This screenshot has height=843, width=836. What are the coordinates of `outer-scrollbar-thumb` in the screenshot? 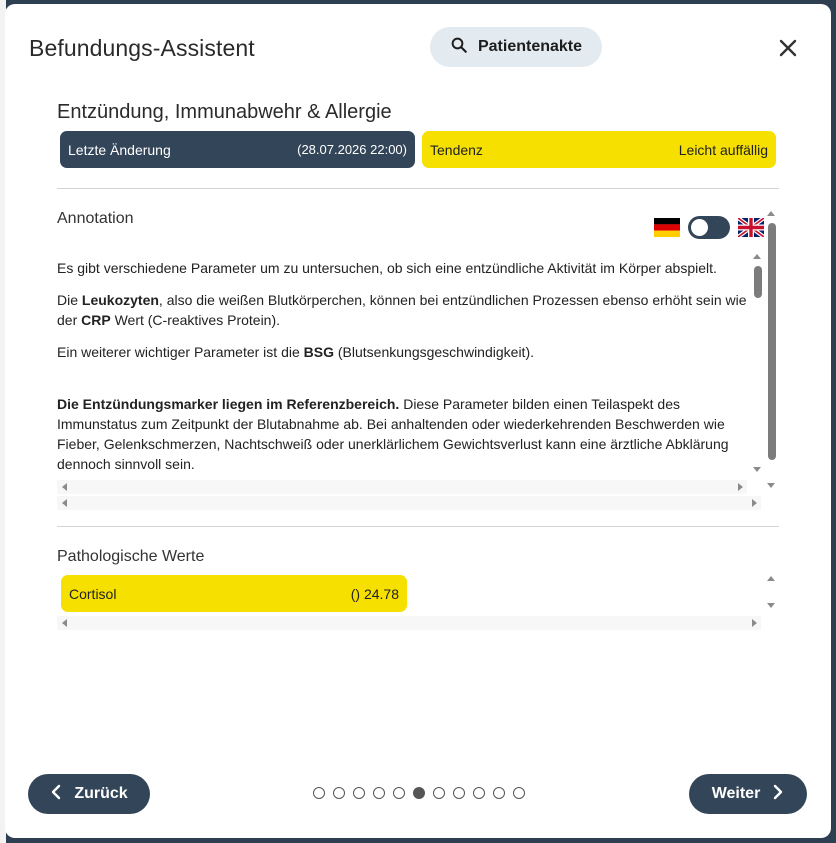 It's located at (772, 341).